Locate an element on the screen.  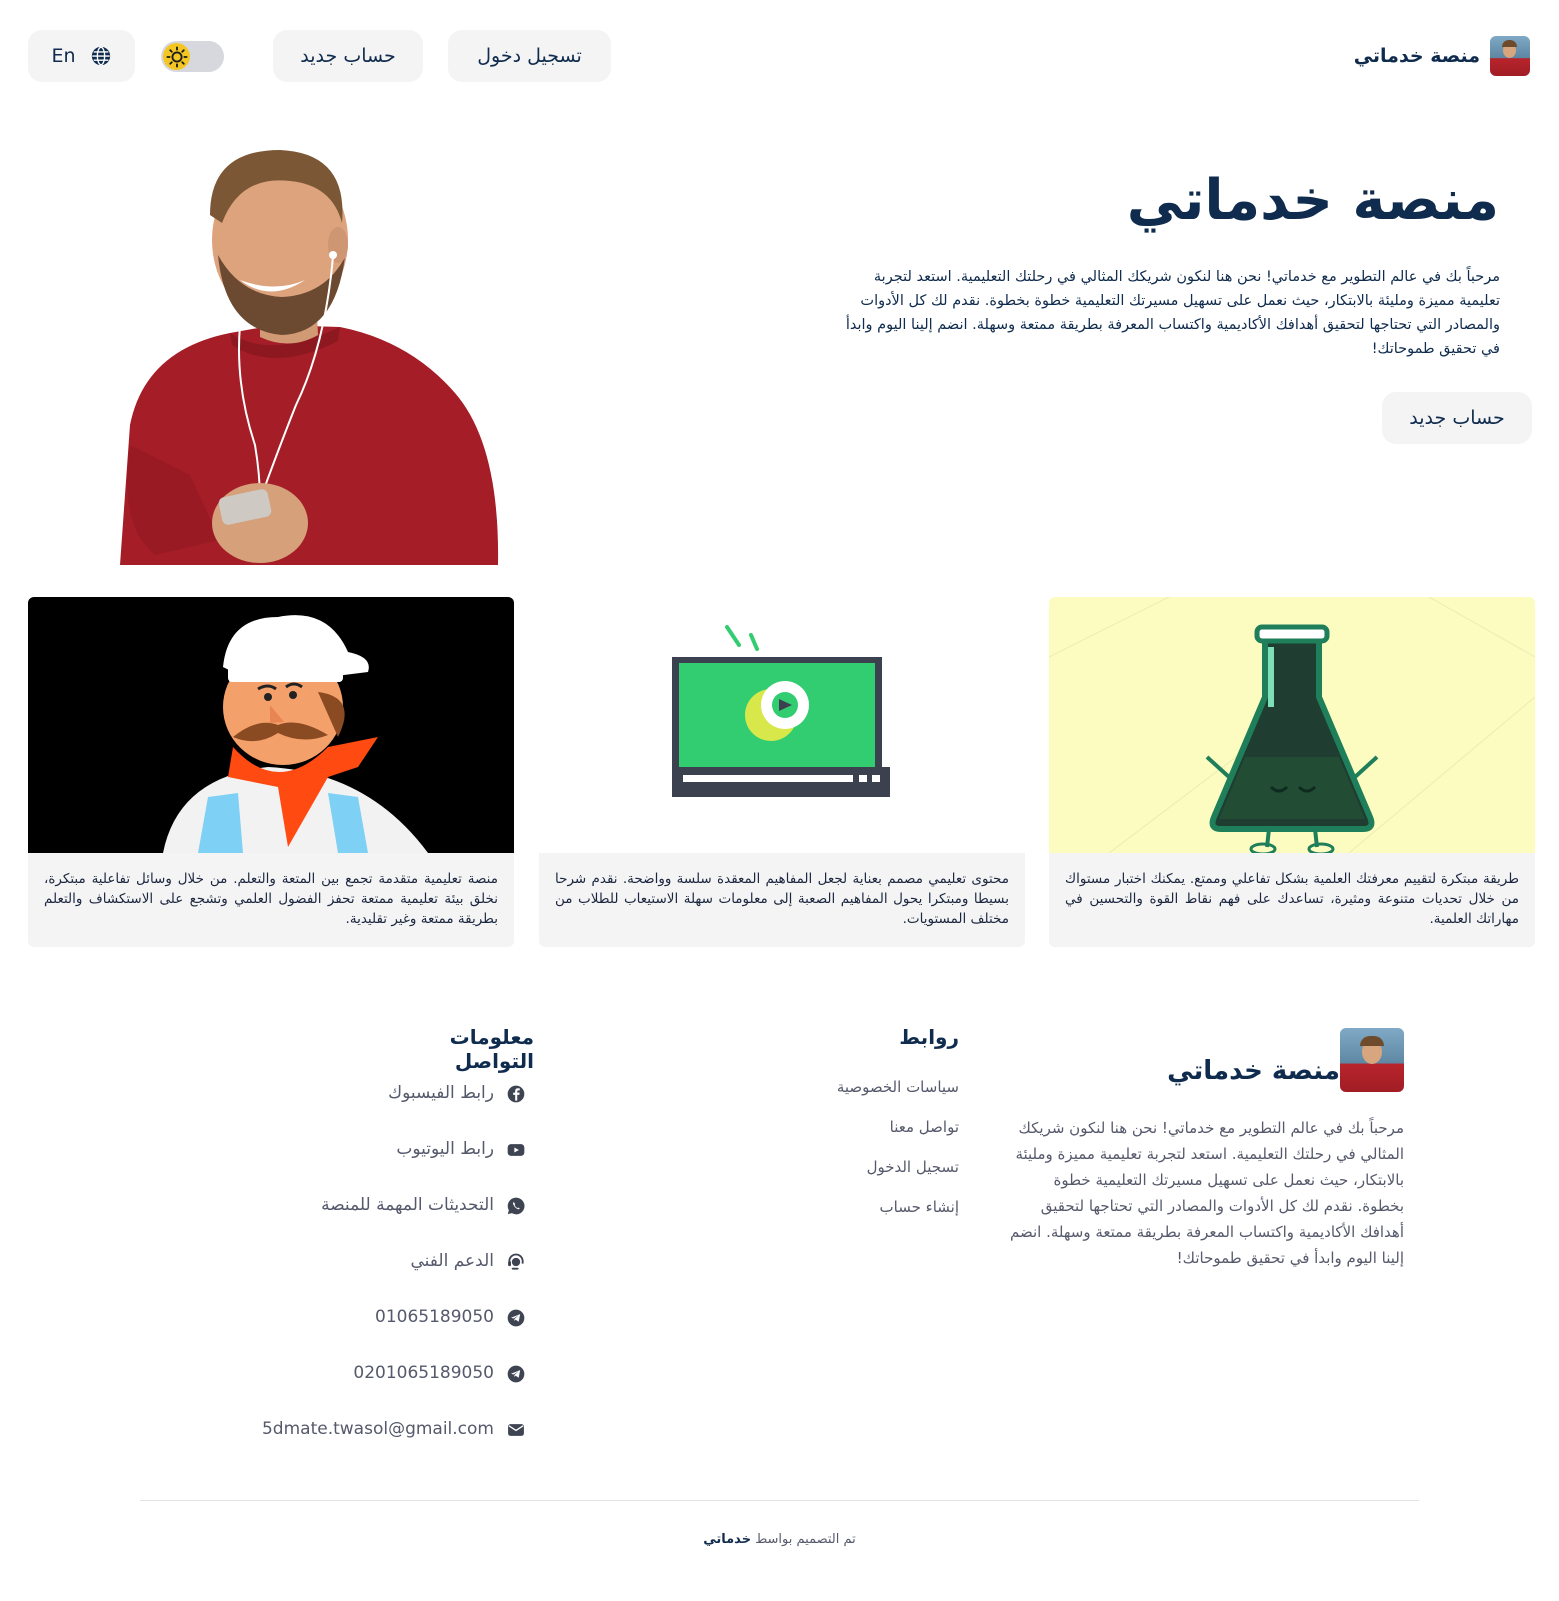
footer-avatar is located at coordinates (1372, 1060).